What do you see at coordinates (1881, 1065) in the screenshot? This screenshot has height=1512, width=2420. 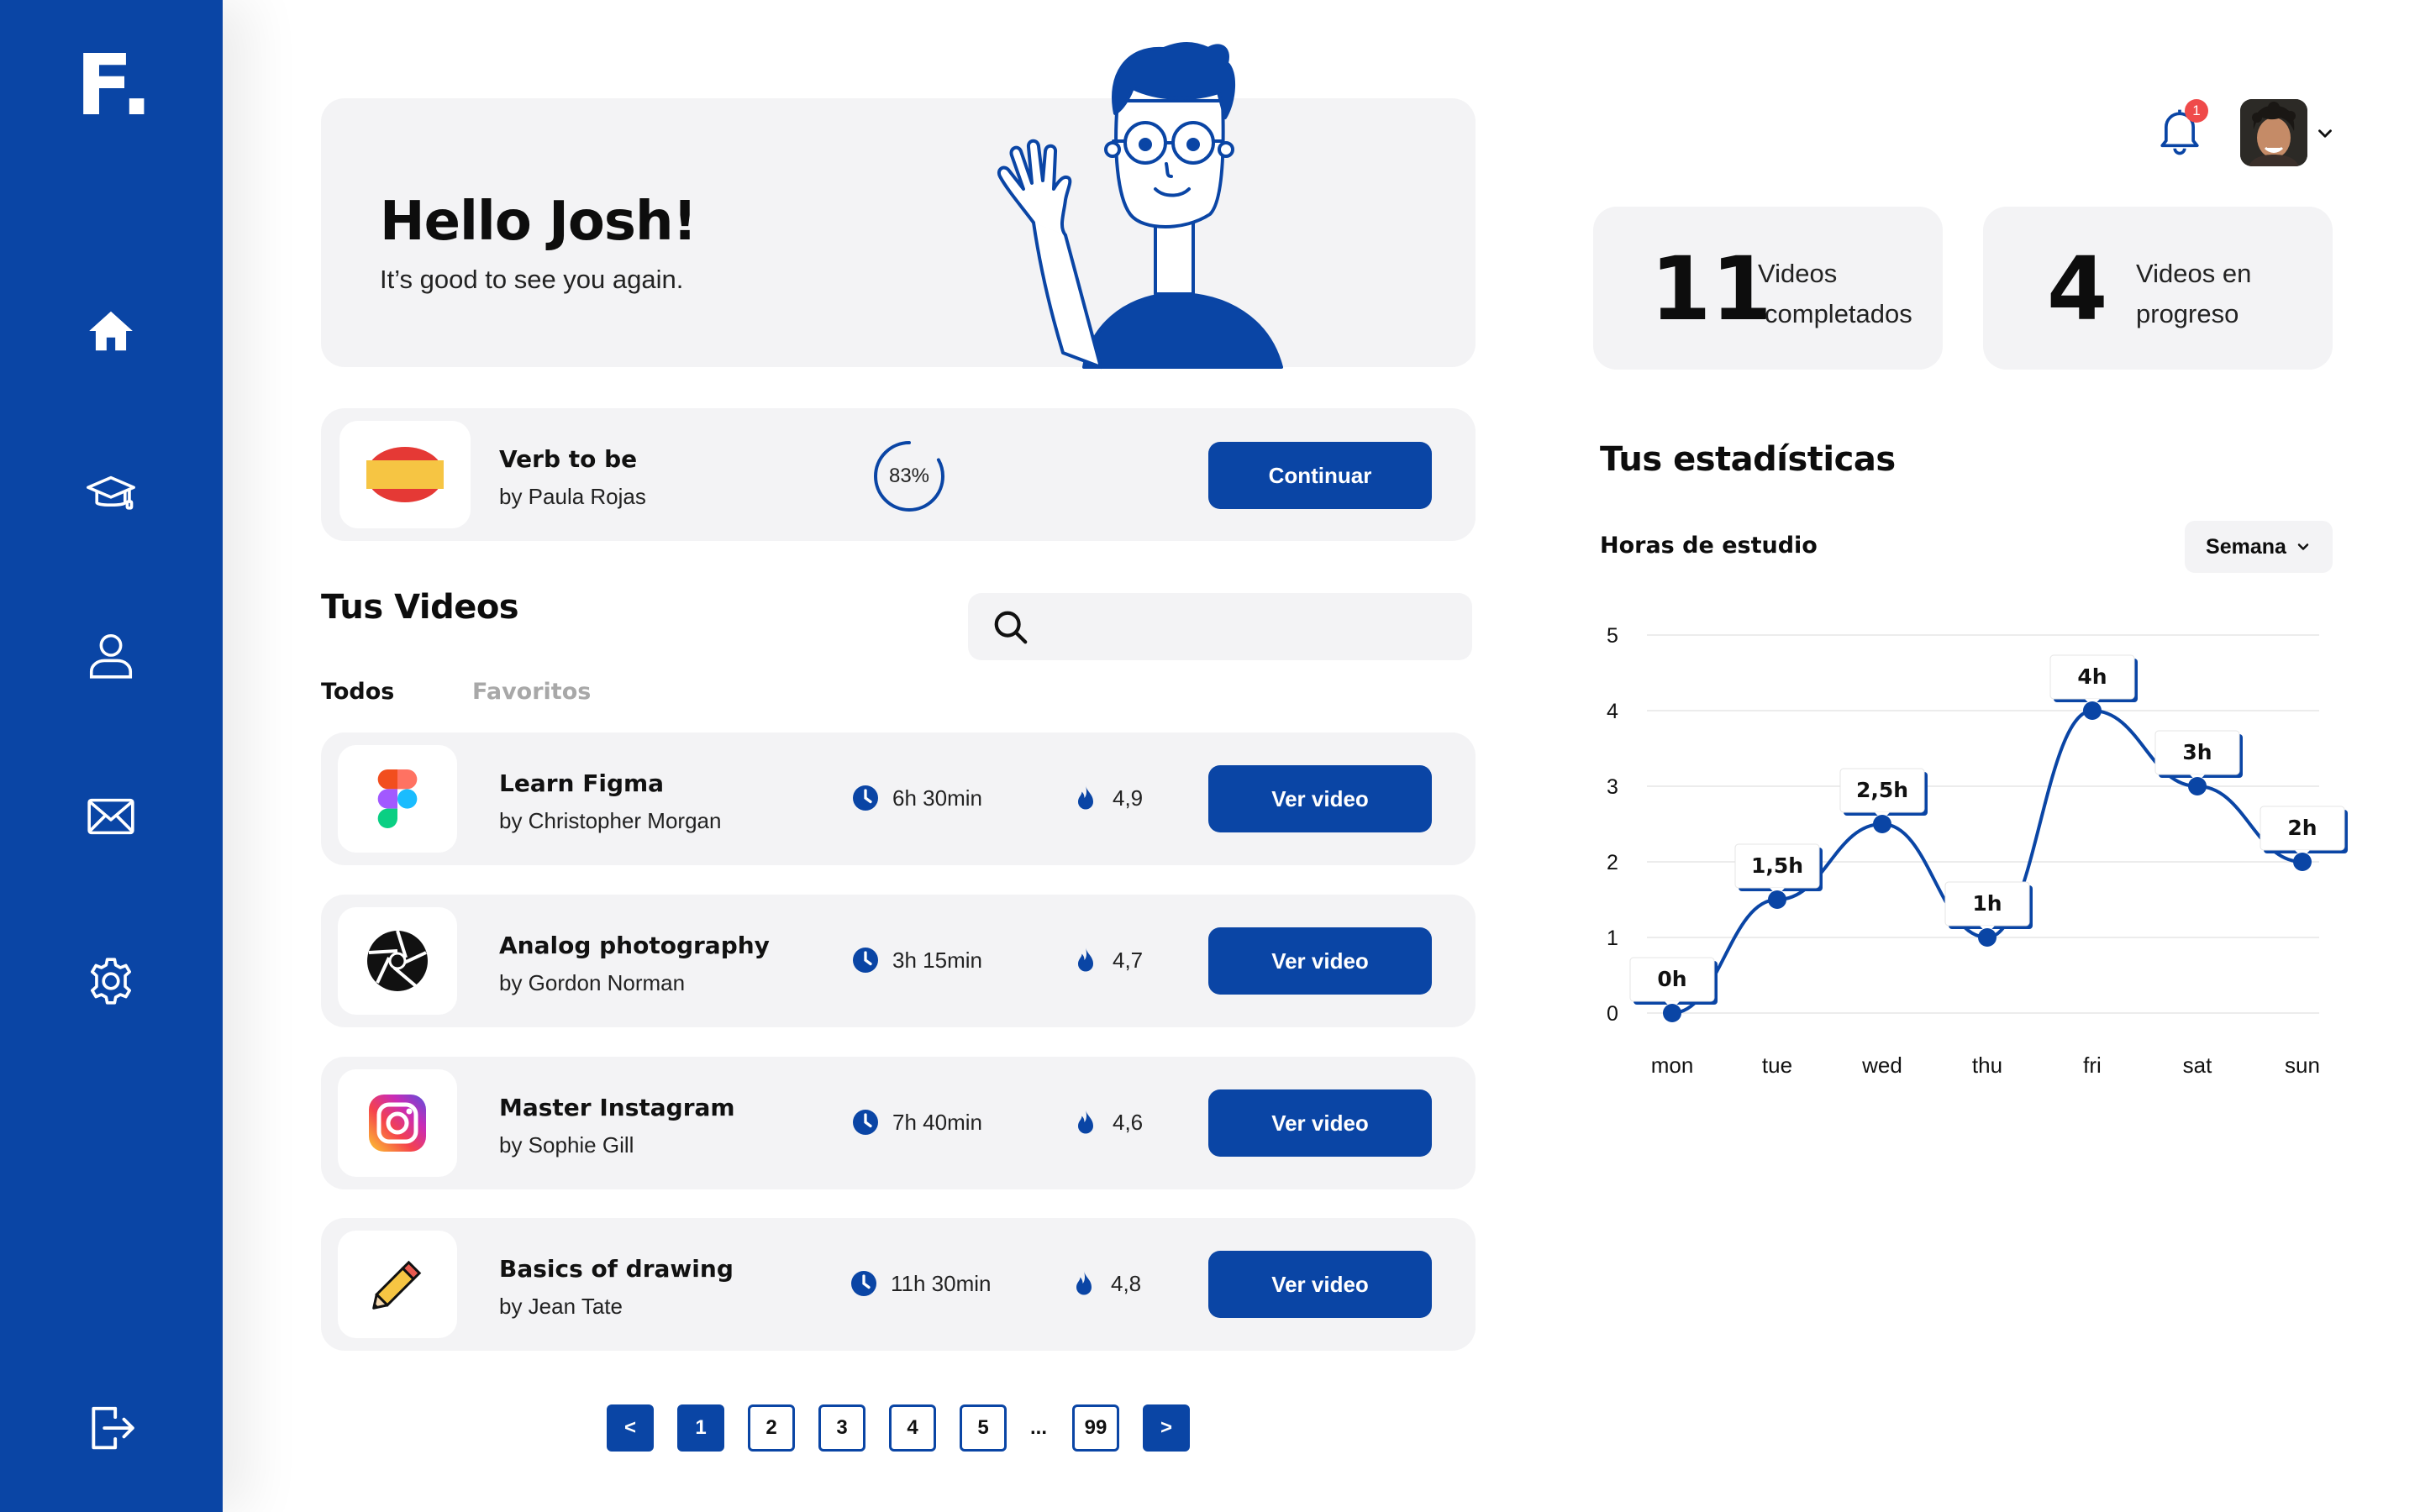 I see `x-tick-label: wed` at bounding box center [1881, 1065].